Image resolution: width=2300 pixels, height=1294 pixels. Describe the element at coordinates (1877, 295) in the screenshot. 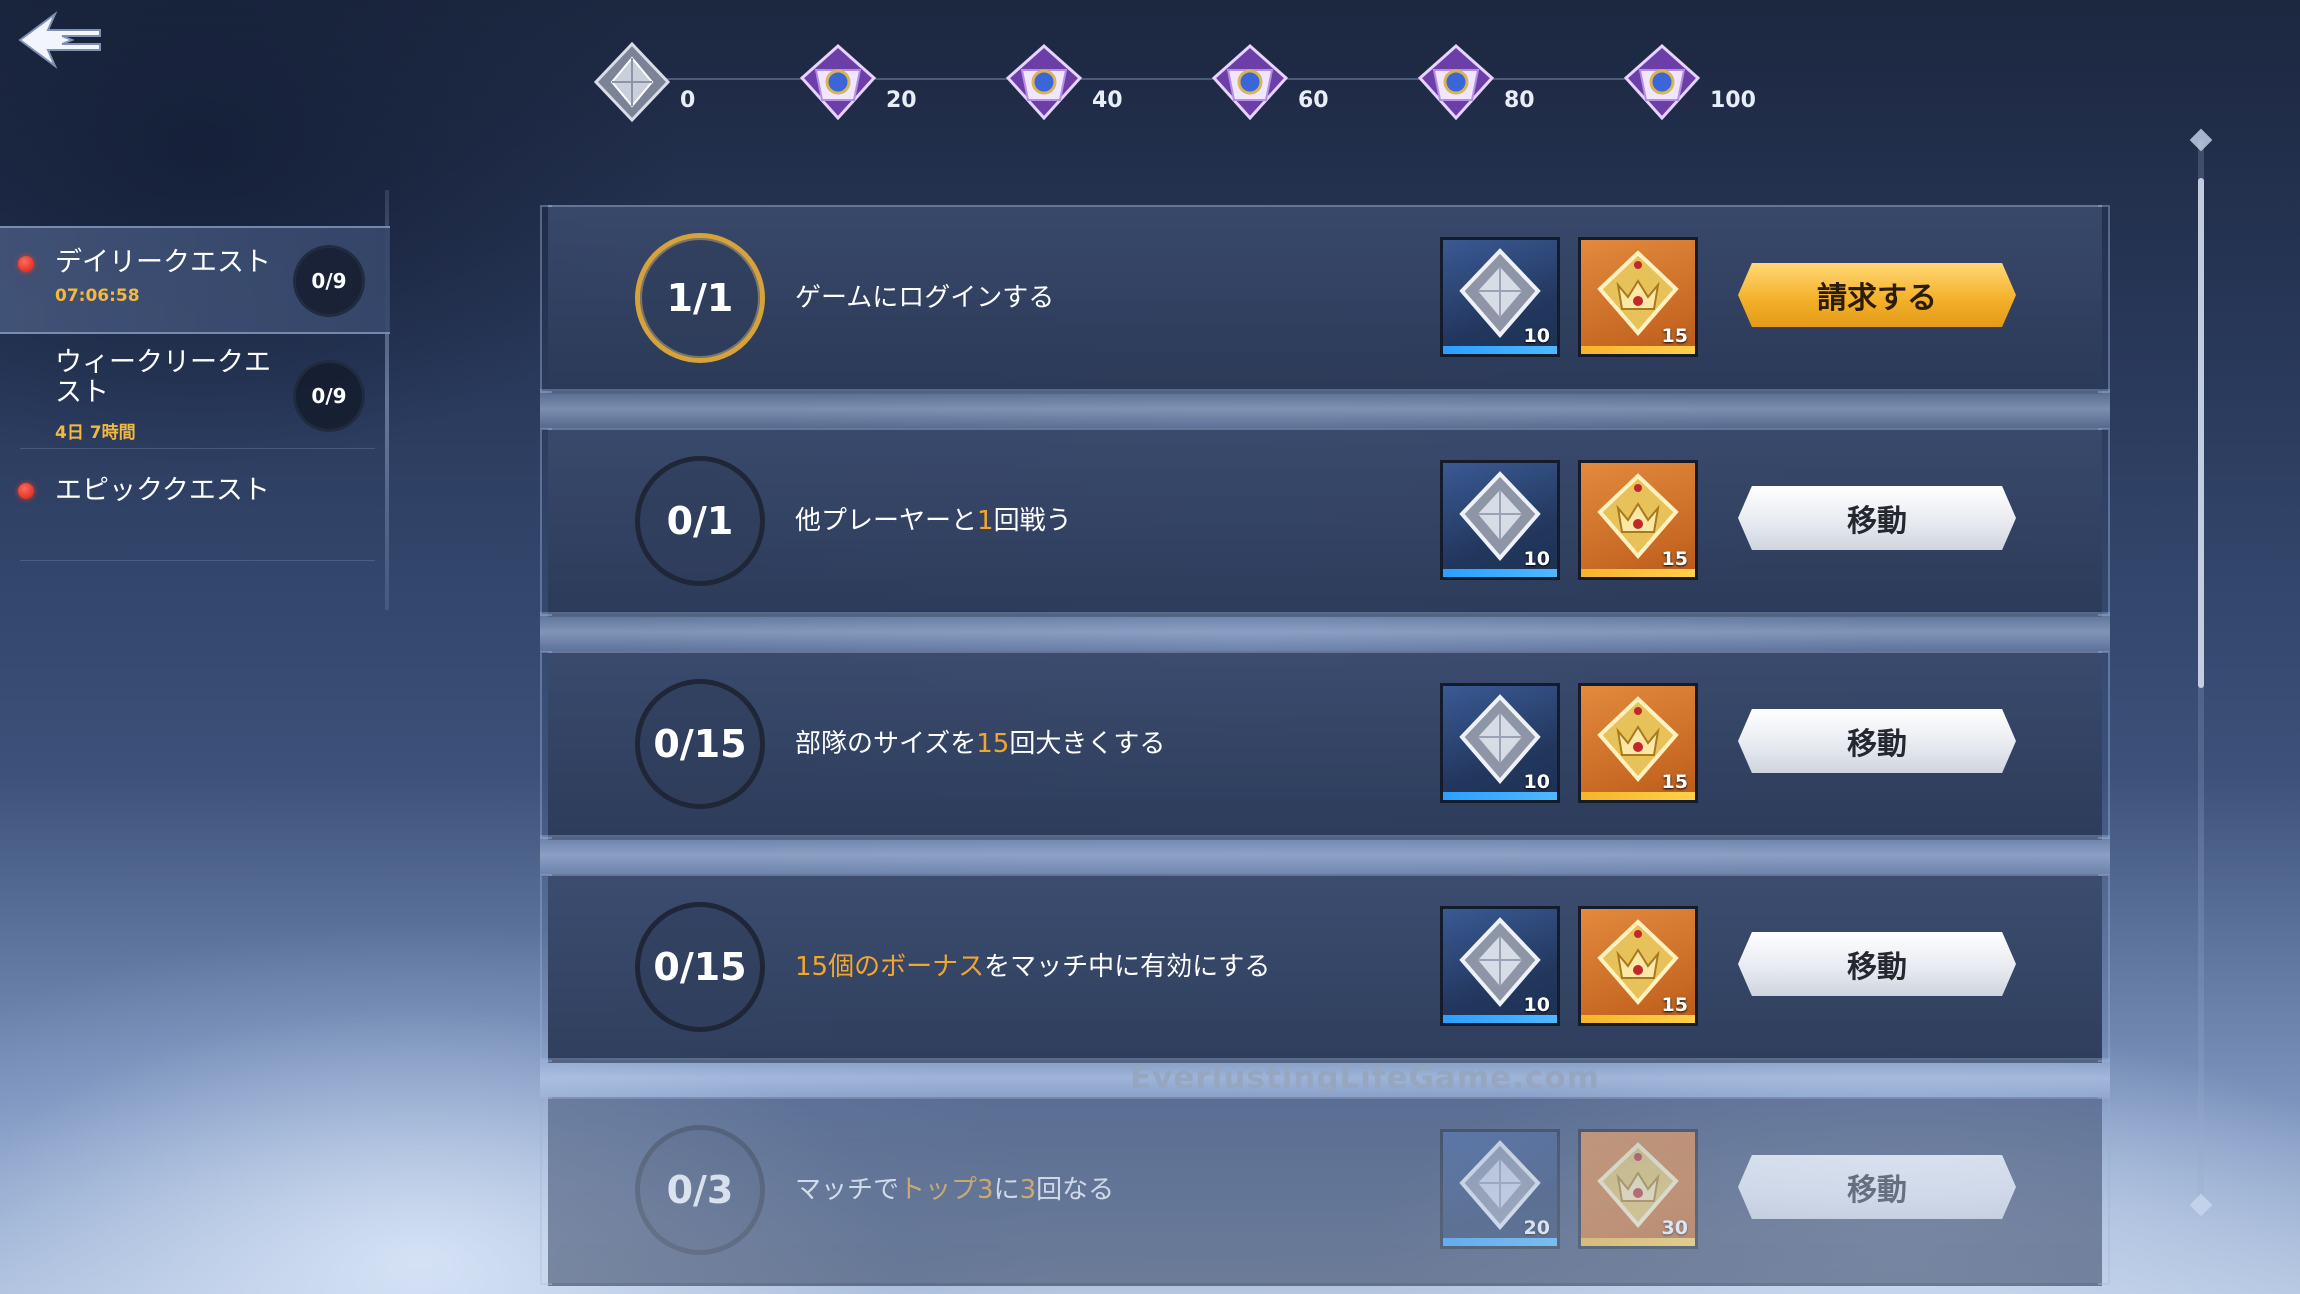

I see `claim-button: 請求する` at that location.